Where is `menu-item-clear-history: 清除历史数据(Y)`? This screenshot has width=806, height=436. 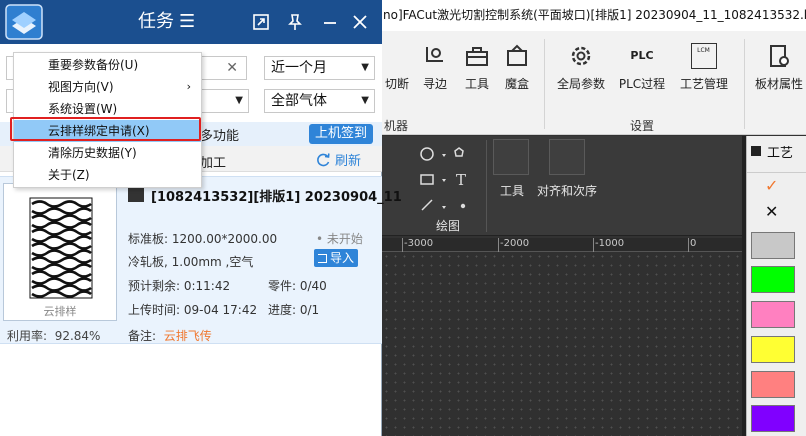
menu-item-clear-history: 清除历史数据(Y) is located at coordinates (107, 153).